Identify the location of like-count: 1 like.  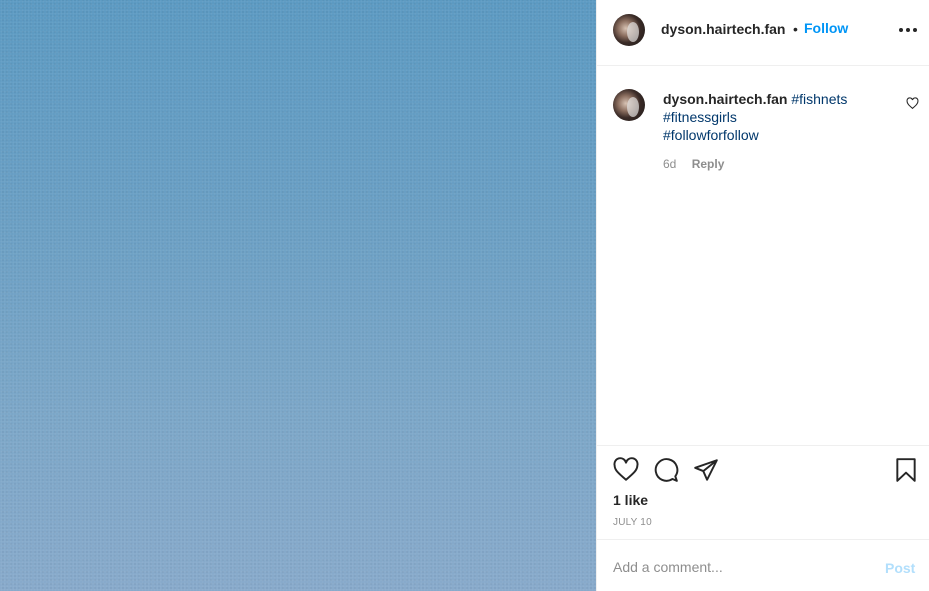
(630, 500).